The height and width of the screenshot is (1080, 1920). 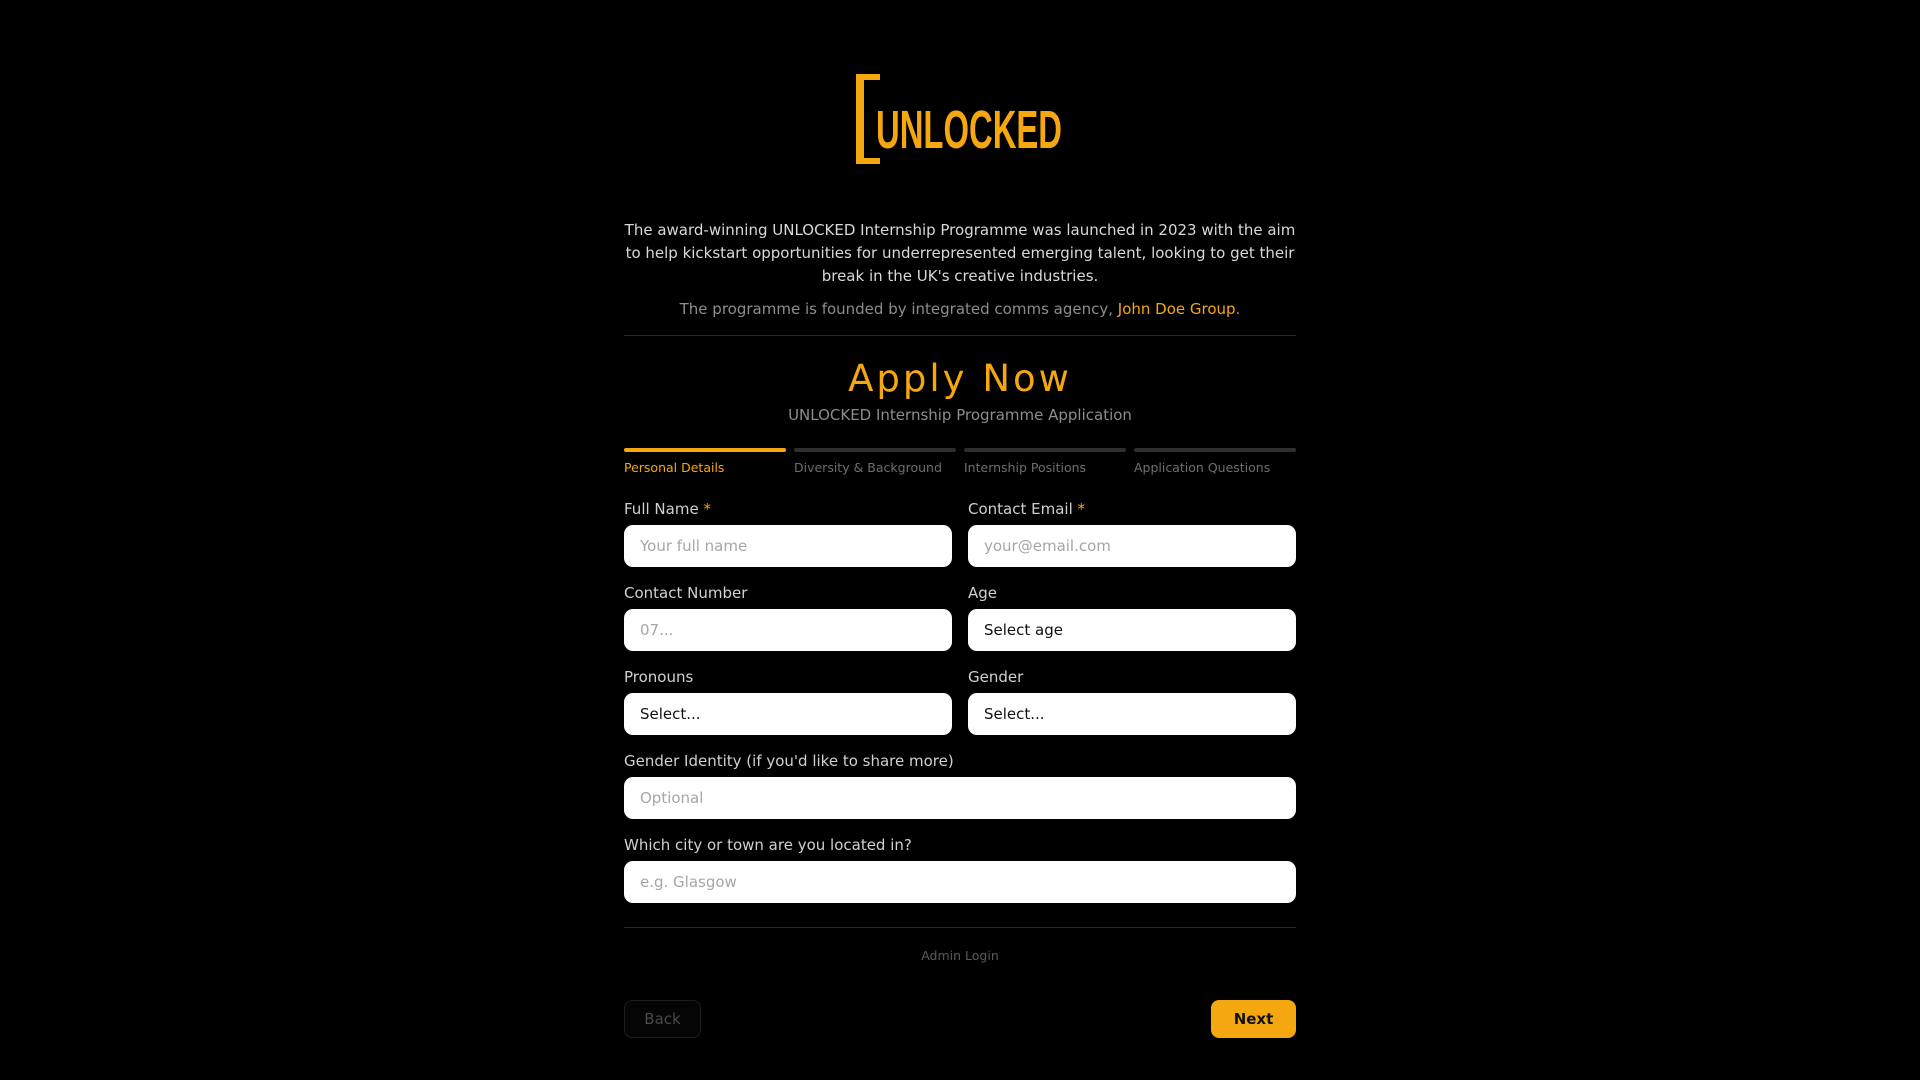 I want to click on step-personal-details: Personal Details, so click(x=705, y=462).